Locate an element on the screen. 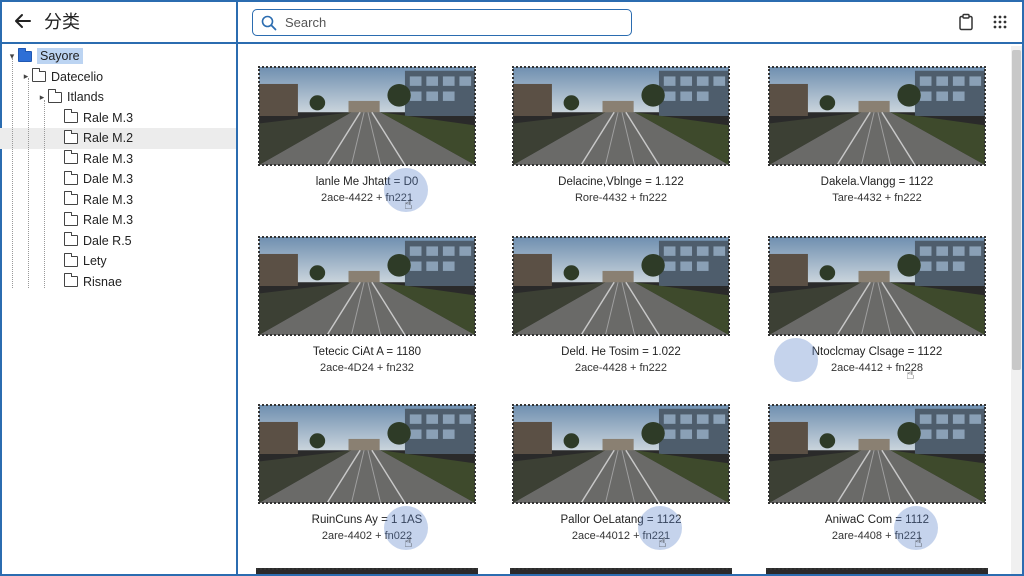 Image resolution: width=1024 pixels, height=576 pixels. caption-subtitle: 2ace-4422 + fn221 is located at coordinates (367, 198).